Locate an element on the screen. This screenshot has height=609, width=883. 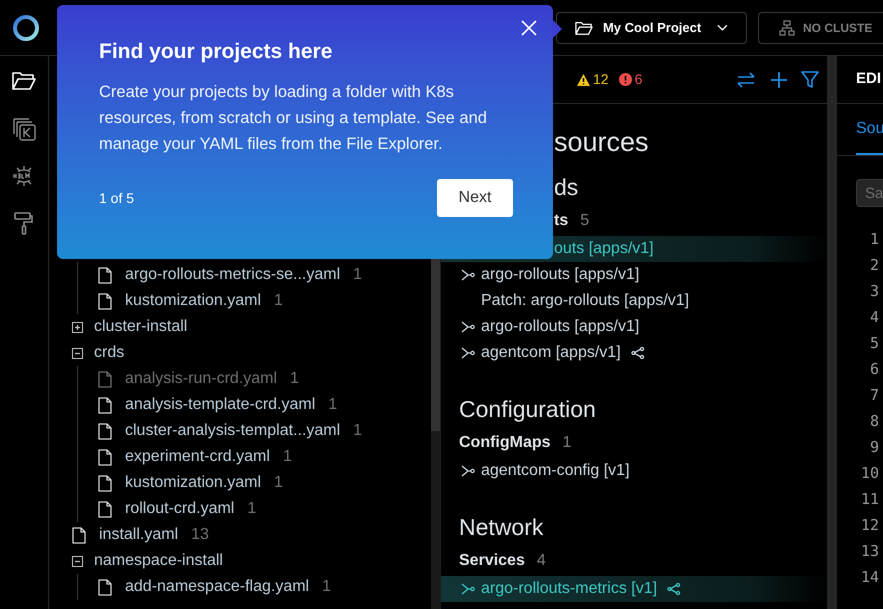
tree-item: analysis-template-crd.yaml 1 is located at coordinates (254, 405).